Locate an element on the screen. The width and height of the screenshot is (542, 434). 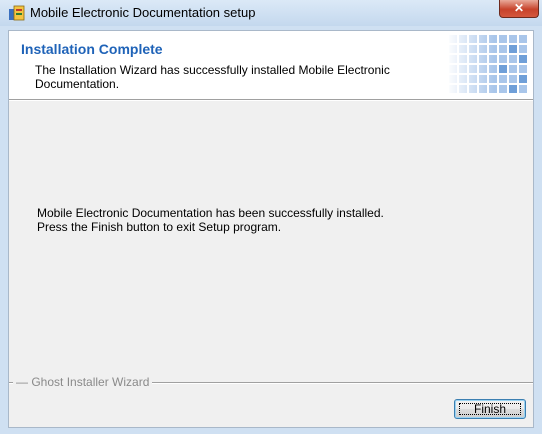
window-title: Mobile Electronic Documentation setup is located at coordinates (143, 12).